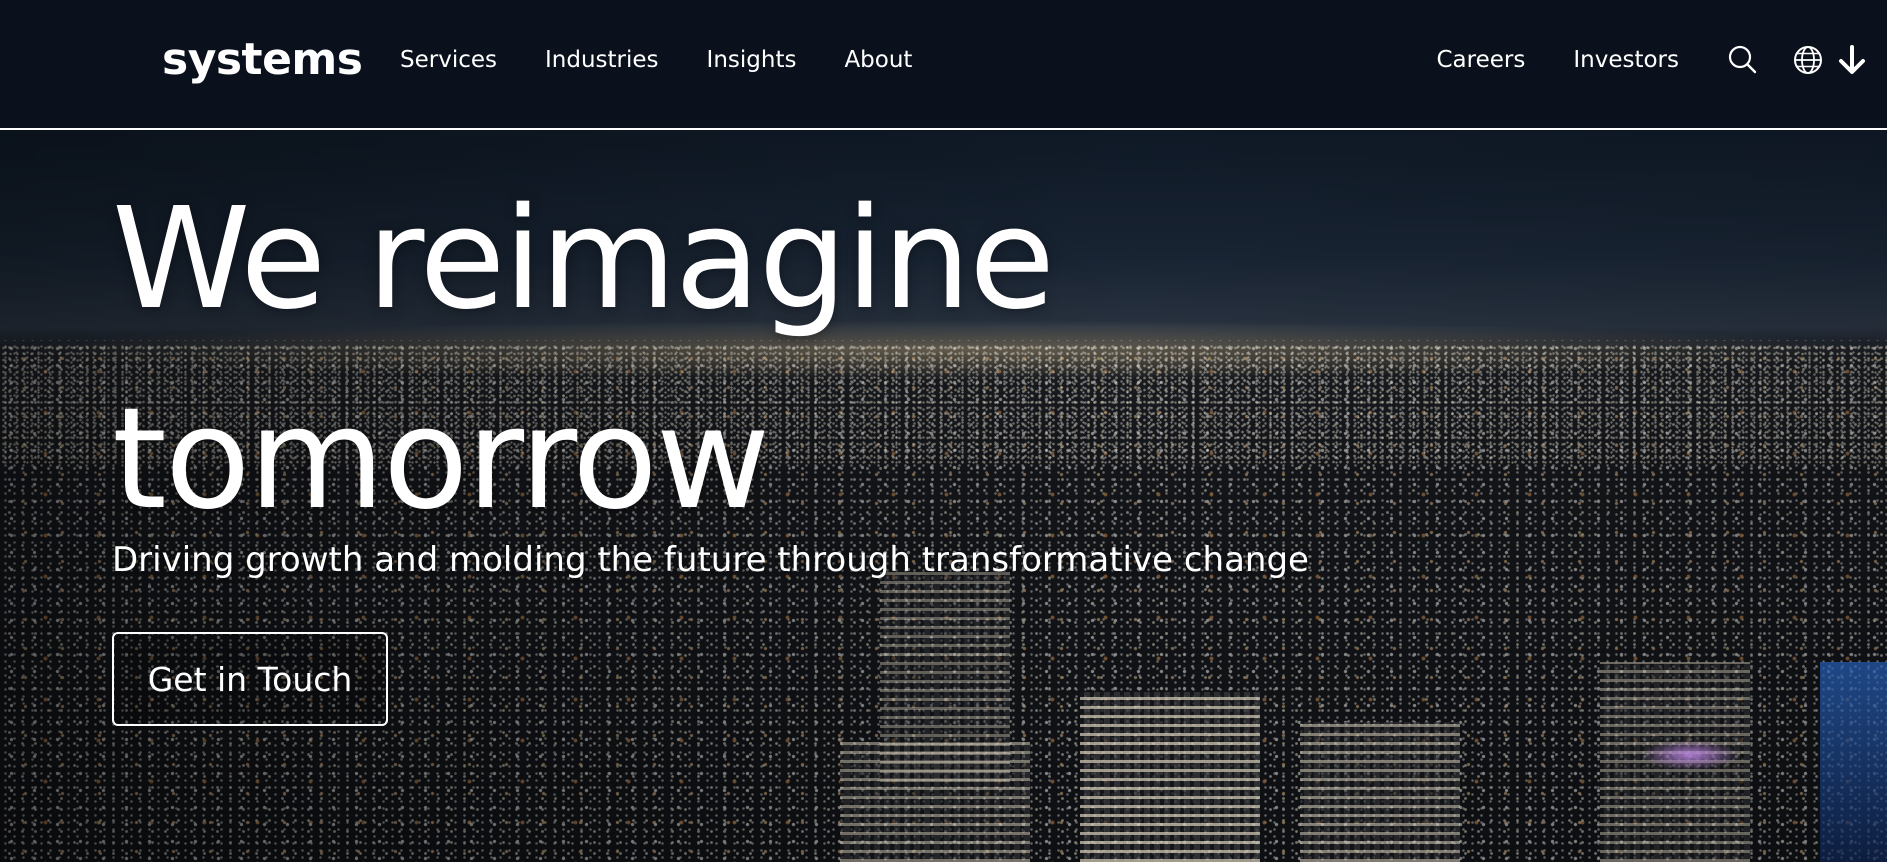 This screenshot has height=862, width=1887. Describe the element at coordinates (262, 60) in the screenshot. I see `logo: systems` at that location.